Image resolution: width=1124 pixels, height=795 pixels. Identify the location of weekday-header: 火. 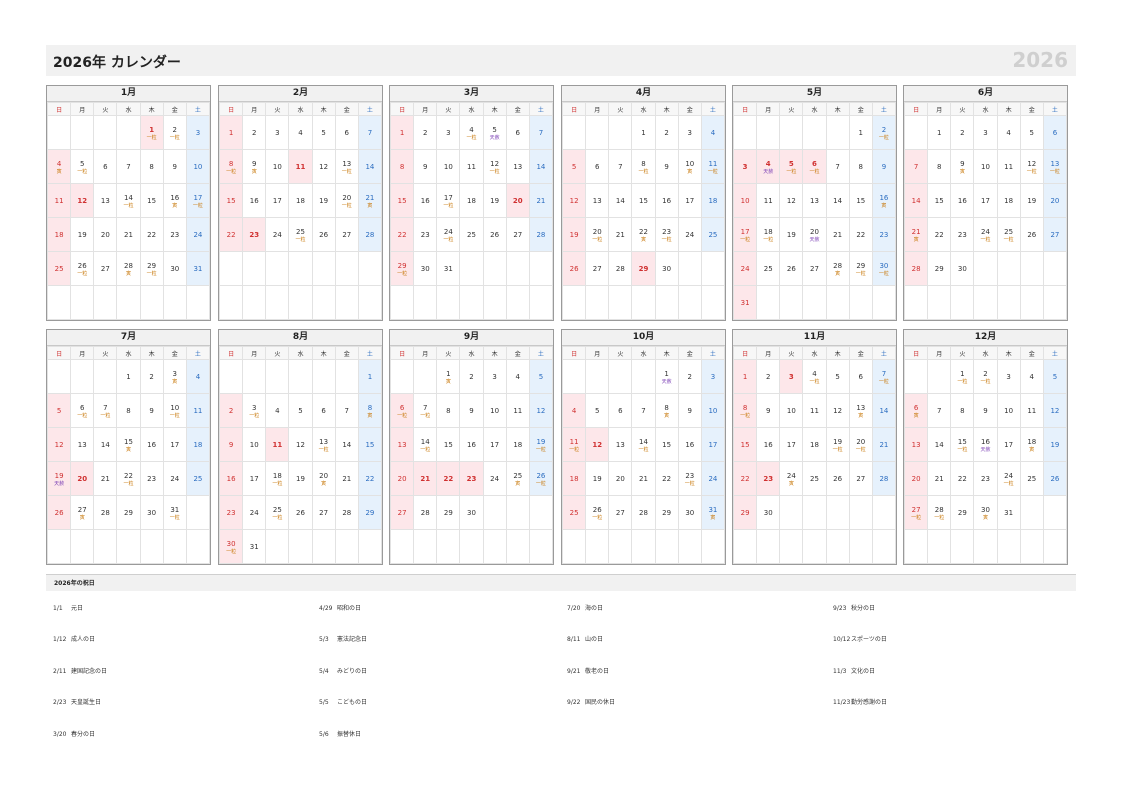
(962, 353).